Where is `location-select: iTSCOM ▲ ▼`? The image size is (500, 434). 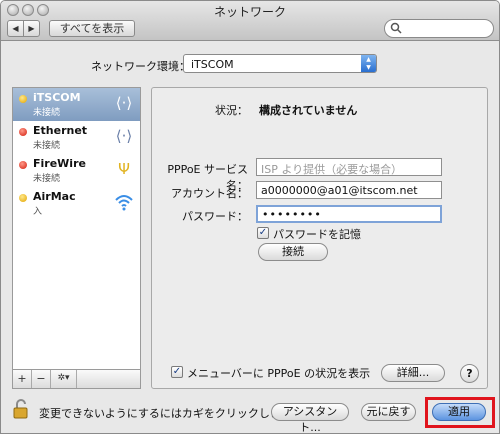 location-select: iTSCOM ▲ ▼ is located at coordinates (280, 63).